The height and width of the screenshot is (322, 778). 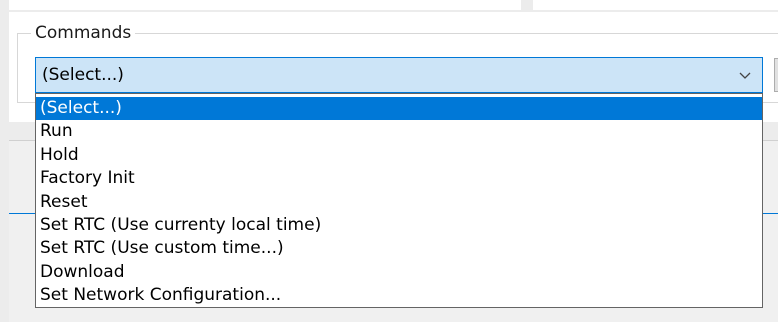 I want to click on dropdown-option-set-rtc-custom: Set RTC (Use custom time...), so click(x=399, y=248).